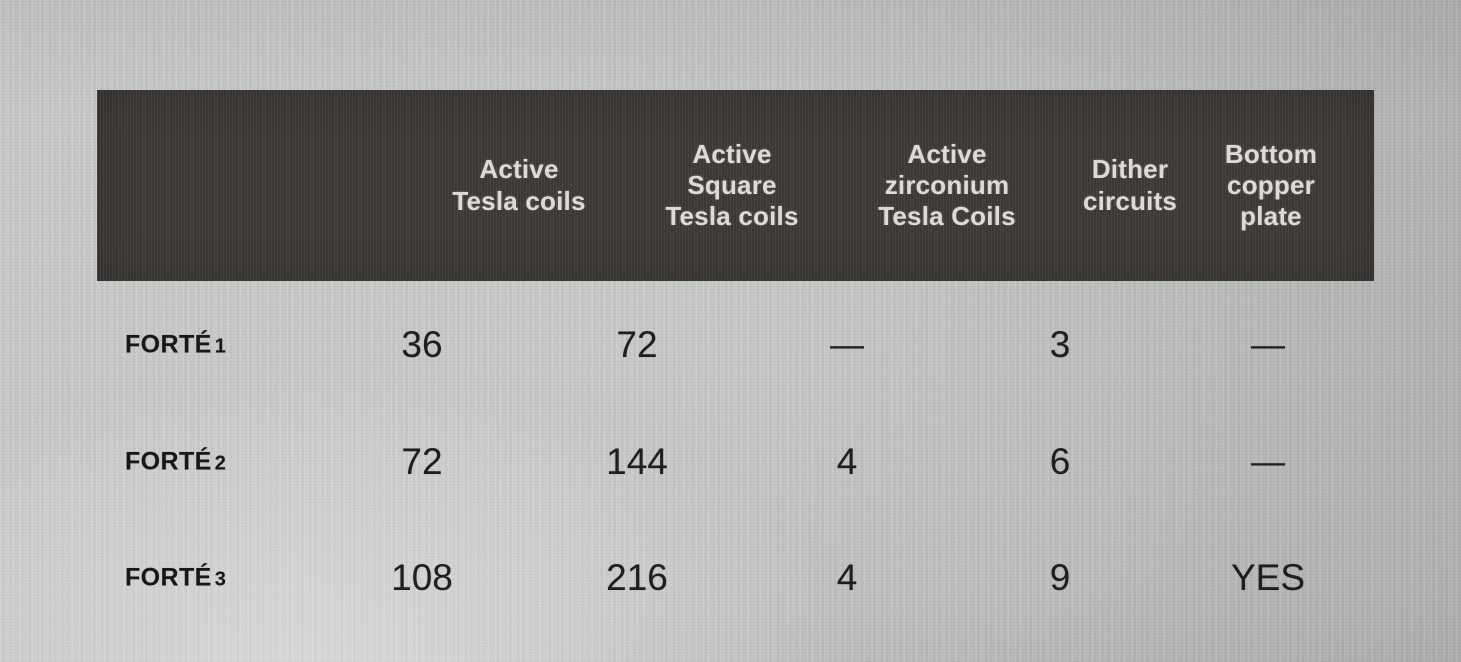 Image resolution: width=1461 pixels, height=662 pixels. I want to click on table-cell: 108, so click(422, 577).